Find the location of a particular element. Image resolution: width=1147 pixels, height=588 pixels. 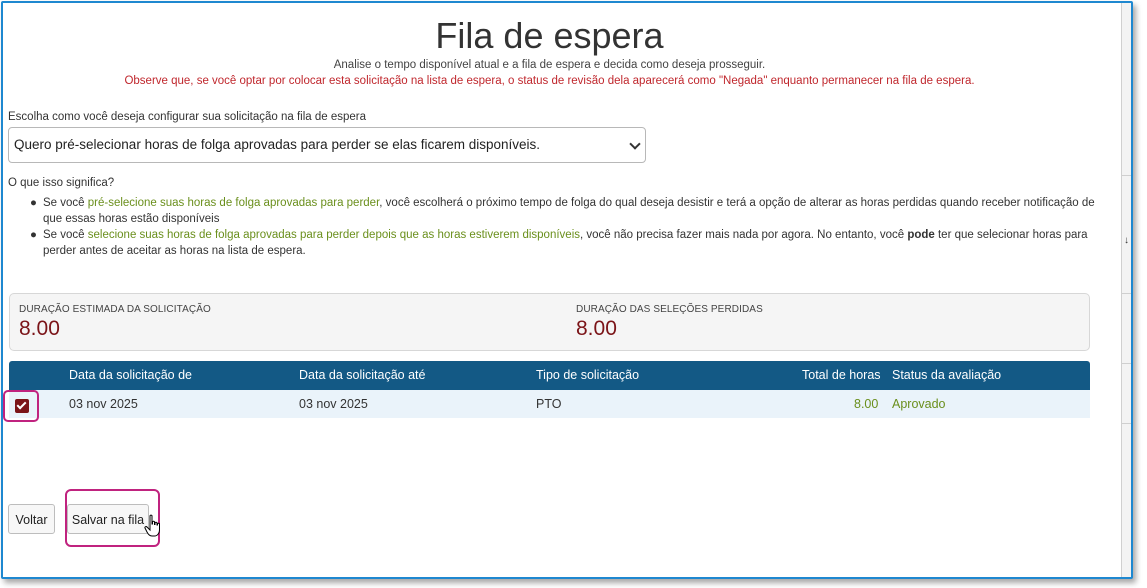

cell-hours: 8.00 is located at coordinates (866, 404).